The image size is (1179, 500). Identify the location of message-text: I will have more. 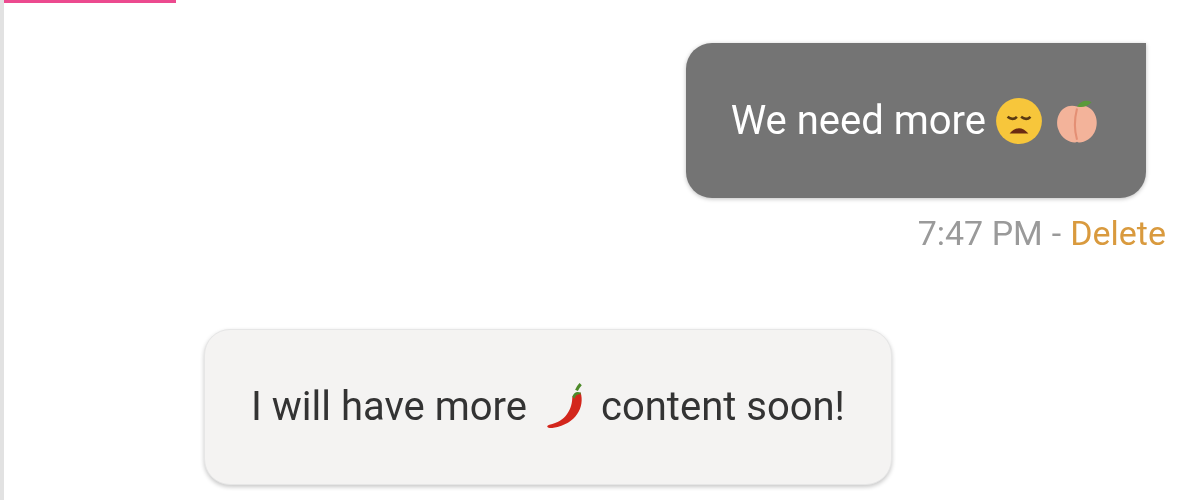
(389, 407).